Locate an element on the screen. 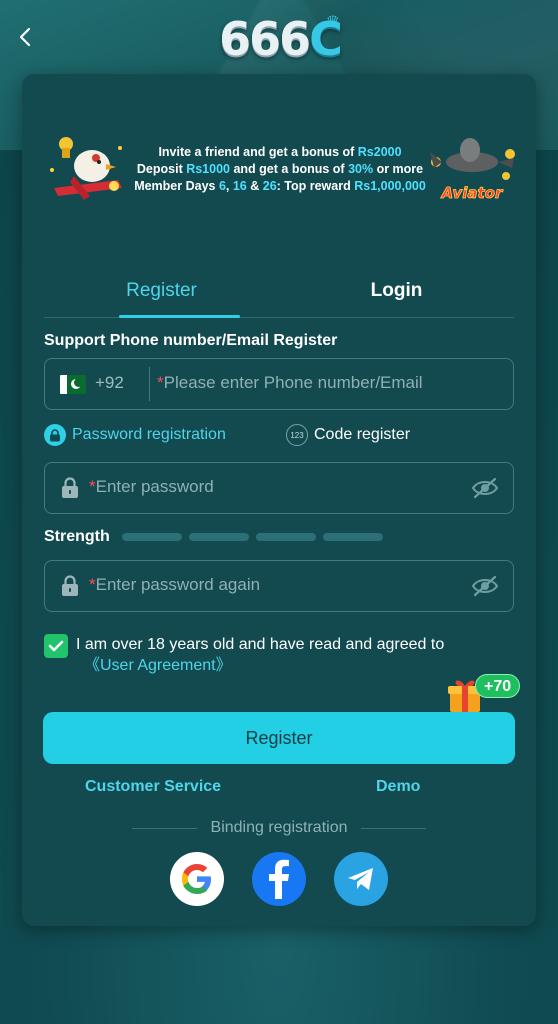 The height and width of the screenshot is (1024, 558). phone-placeholder: *Please enter Phone number/Email is located at coordinates (290, 383).